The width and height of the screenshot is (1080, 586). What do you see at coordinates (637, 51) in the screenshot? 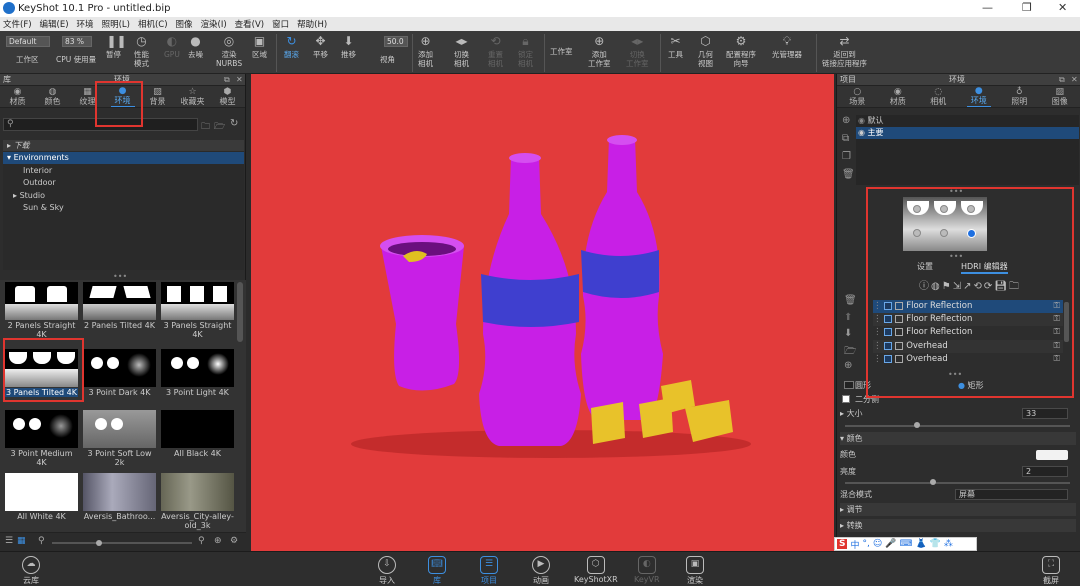
I see `switch-studio-button: ◂▸ 切换 工作室` at bounding box center [637, 51].